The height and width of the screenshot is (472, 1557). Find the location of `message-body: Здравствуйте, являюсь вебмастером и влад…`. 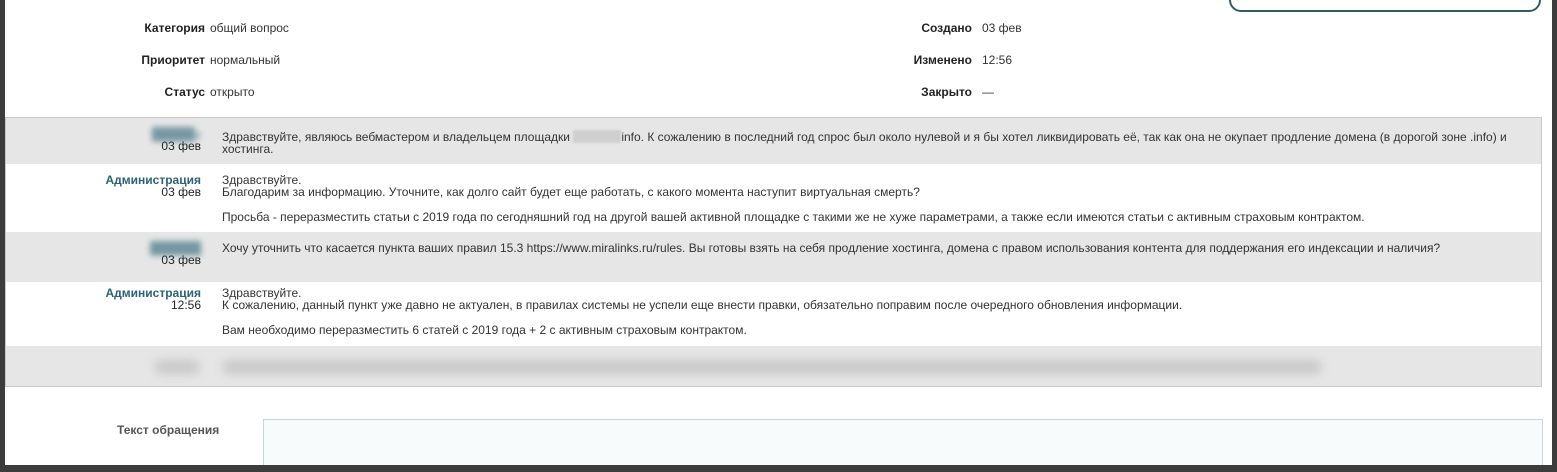

message-body: Здравствуйте, являюсь вебмастером и влад… is located at coordinates (864, 143).